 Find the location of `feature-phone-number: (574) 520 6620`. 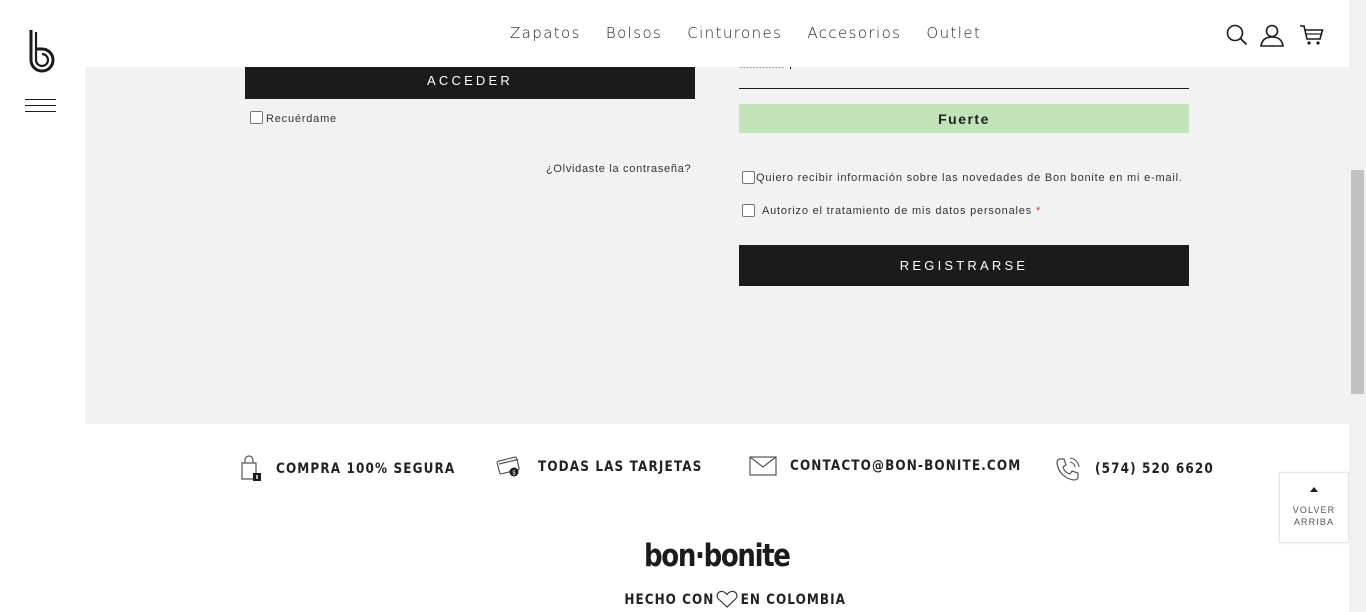

feature-phone-number: (574) 520 6620 is located at coordinates (1154, 469).